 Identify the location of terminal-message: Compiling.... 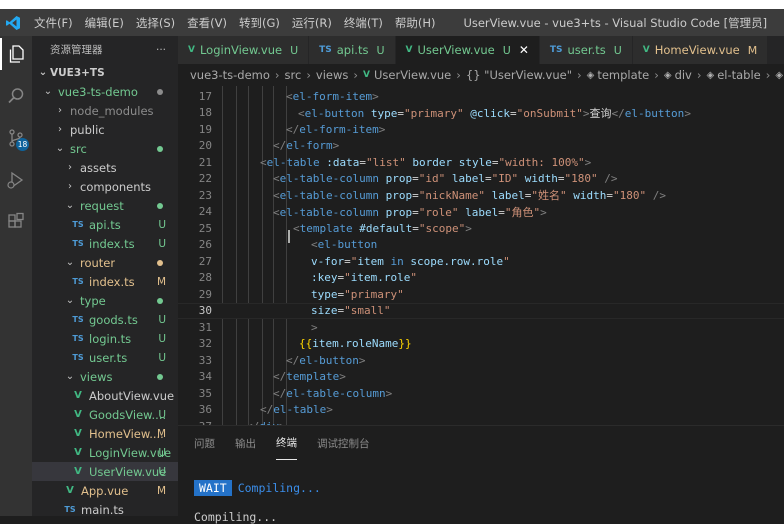
(279, 488).